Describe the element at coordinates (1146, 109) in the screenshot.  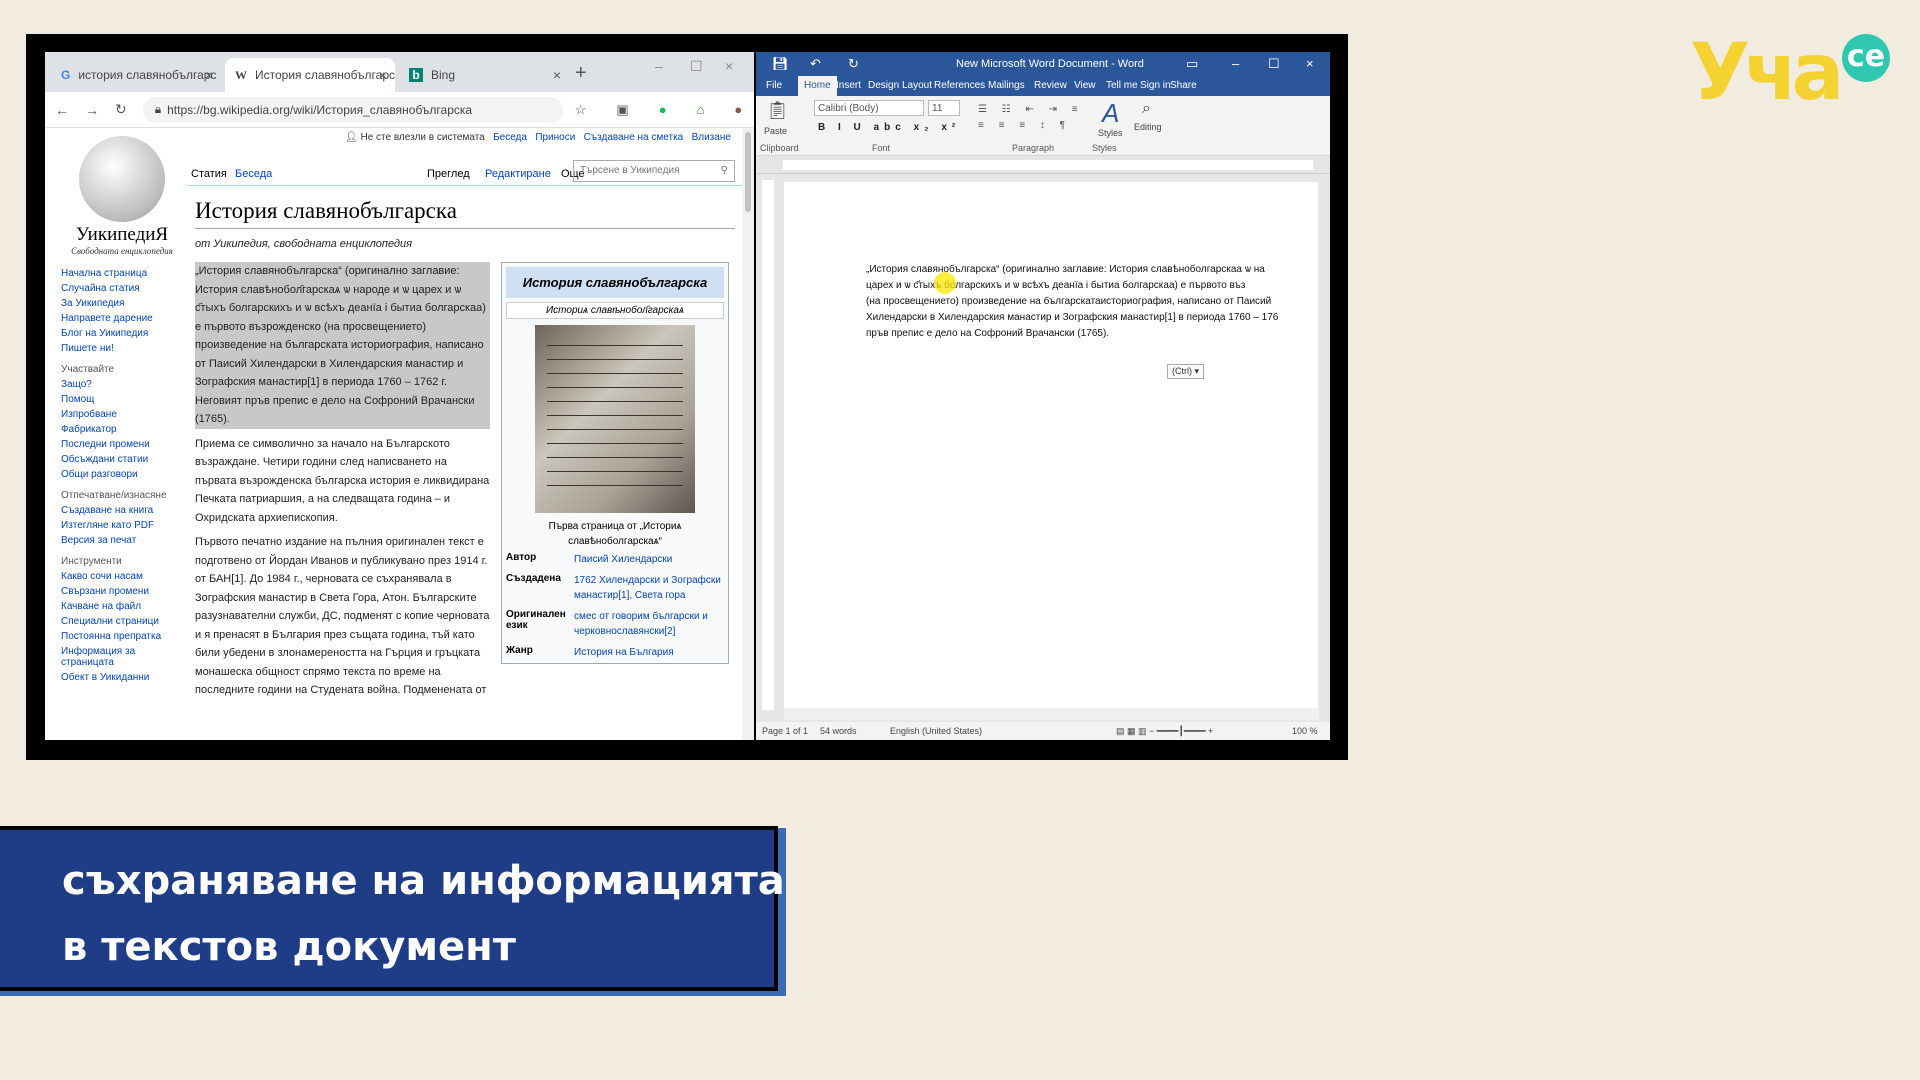
I see `find-icon: ⌕` at that location.